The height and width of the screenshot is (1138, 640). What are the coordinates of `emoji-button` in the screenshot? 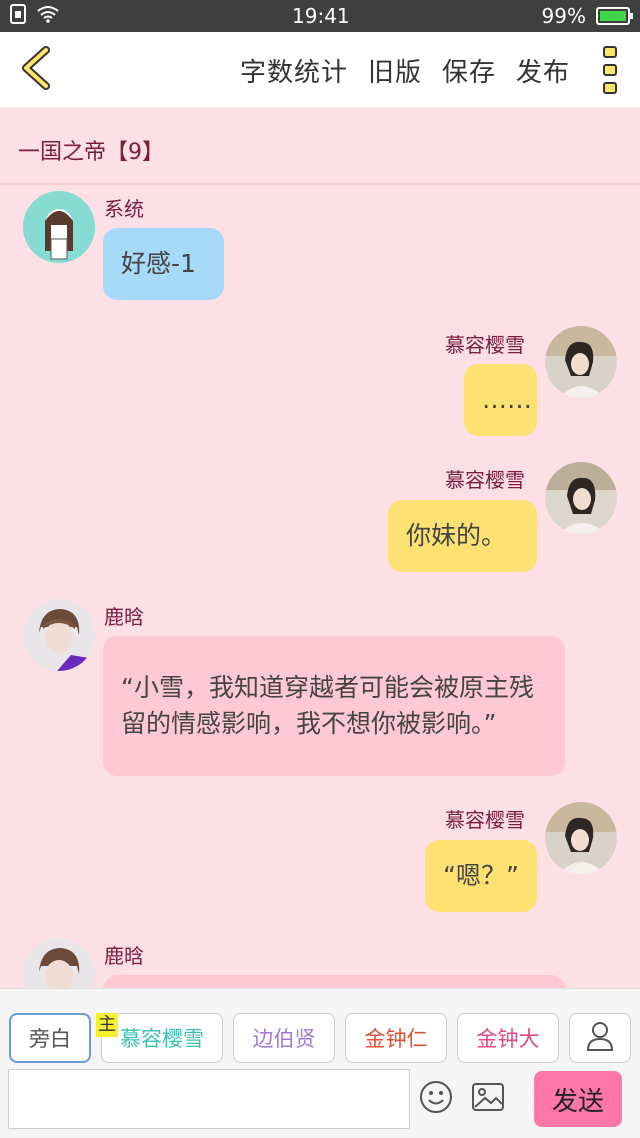 It's located at (436, 1099).